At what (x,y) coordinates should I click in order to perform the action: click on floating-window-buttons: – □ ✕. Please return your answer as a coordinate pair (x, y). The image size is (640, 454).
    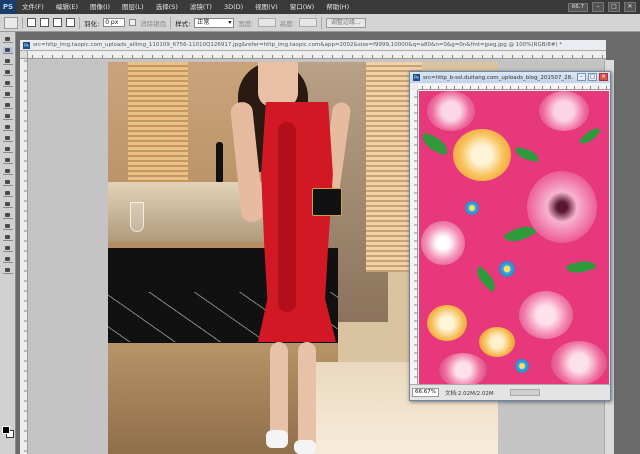
    Looking at the image, I should click on (592, 77).